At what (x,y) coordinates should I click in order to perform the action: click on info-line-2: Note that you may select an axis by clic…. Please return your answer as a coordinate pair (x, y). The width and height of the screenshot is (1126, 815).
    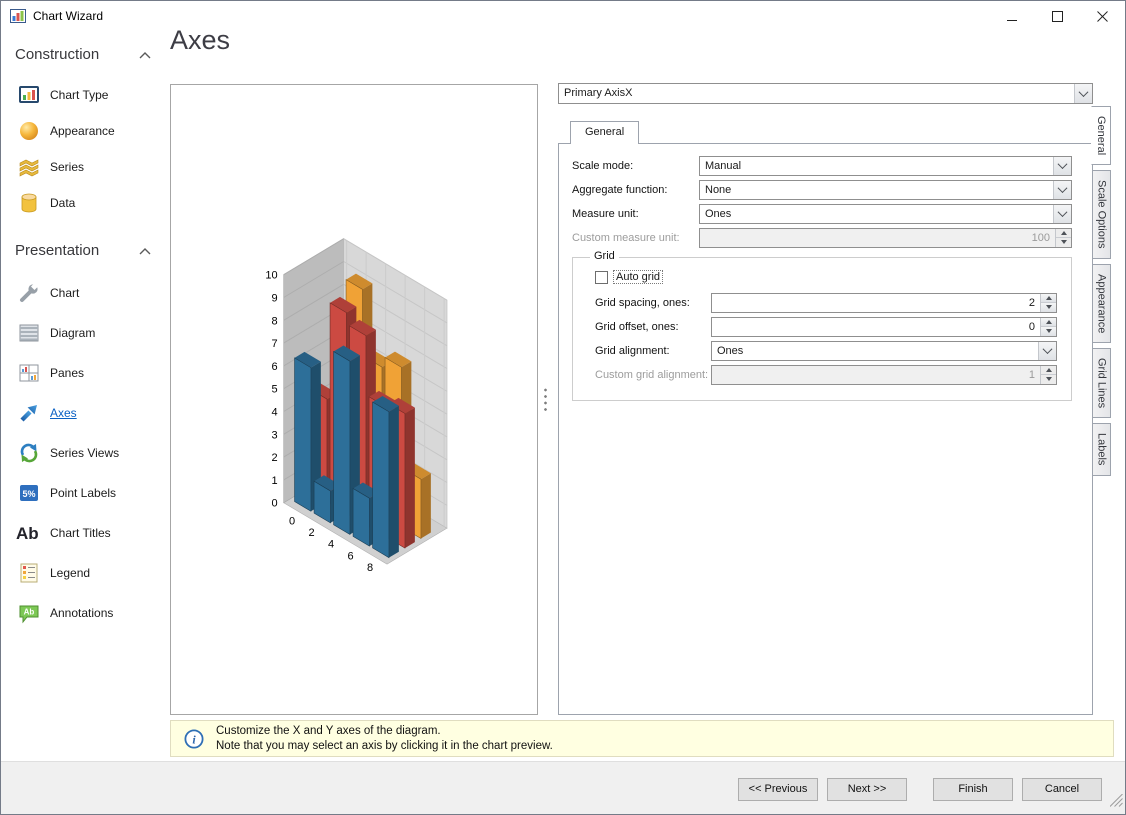
    Looking at the image, I should click on (384, 745).